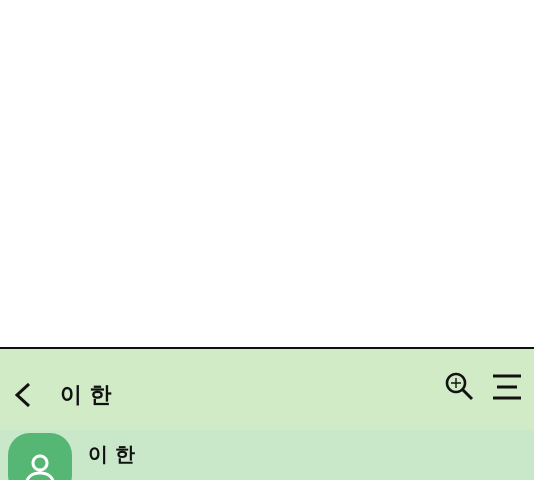  I want to click on menu-button, so click(507, 387).